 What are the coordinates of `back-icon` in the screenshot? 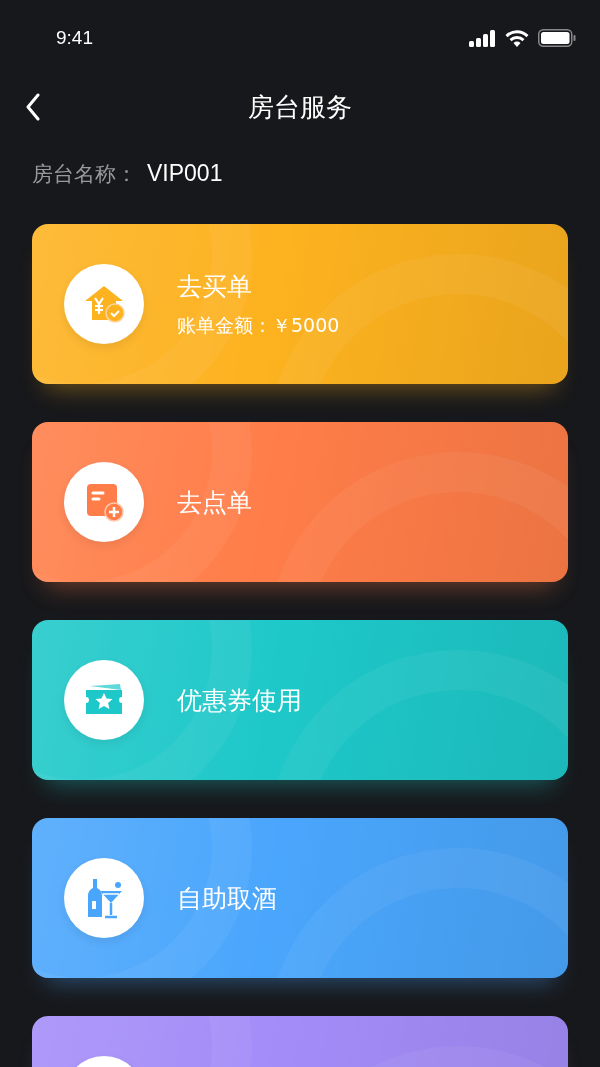 It's located at (33, 107).